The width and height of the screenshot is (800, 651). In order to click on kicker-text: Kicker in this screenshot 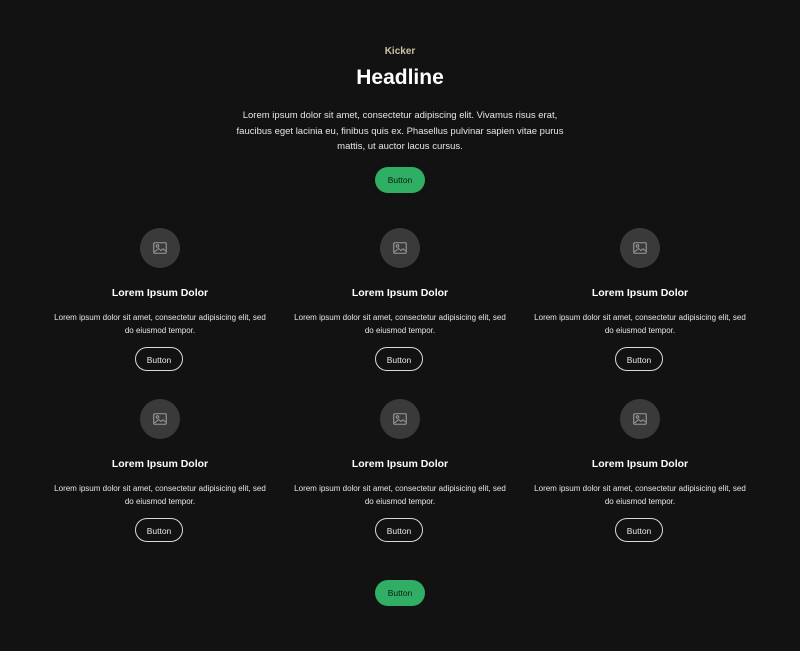, I will do `click(400, 51)`.